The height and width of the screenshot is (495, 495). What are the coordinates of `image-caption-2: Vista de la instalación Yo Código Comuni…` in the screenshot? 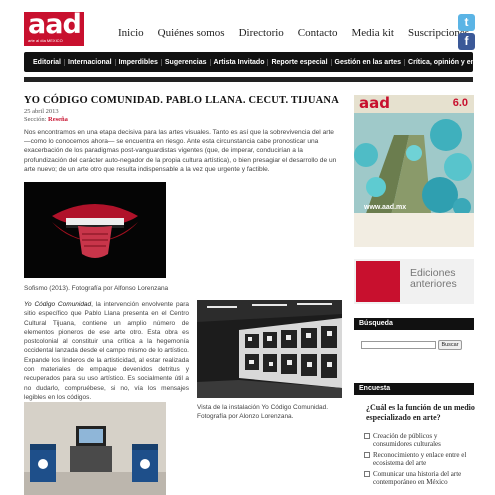 It's located at (263, 412).